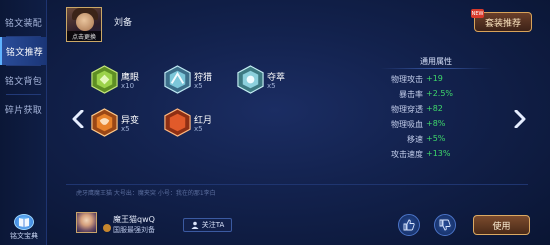  I want to click on attribute-value: +82, so click(434, 108).